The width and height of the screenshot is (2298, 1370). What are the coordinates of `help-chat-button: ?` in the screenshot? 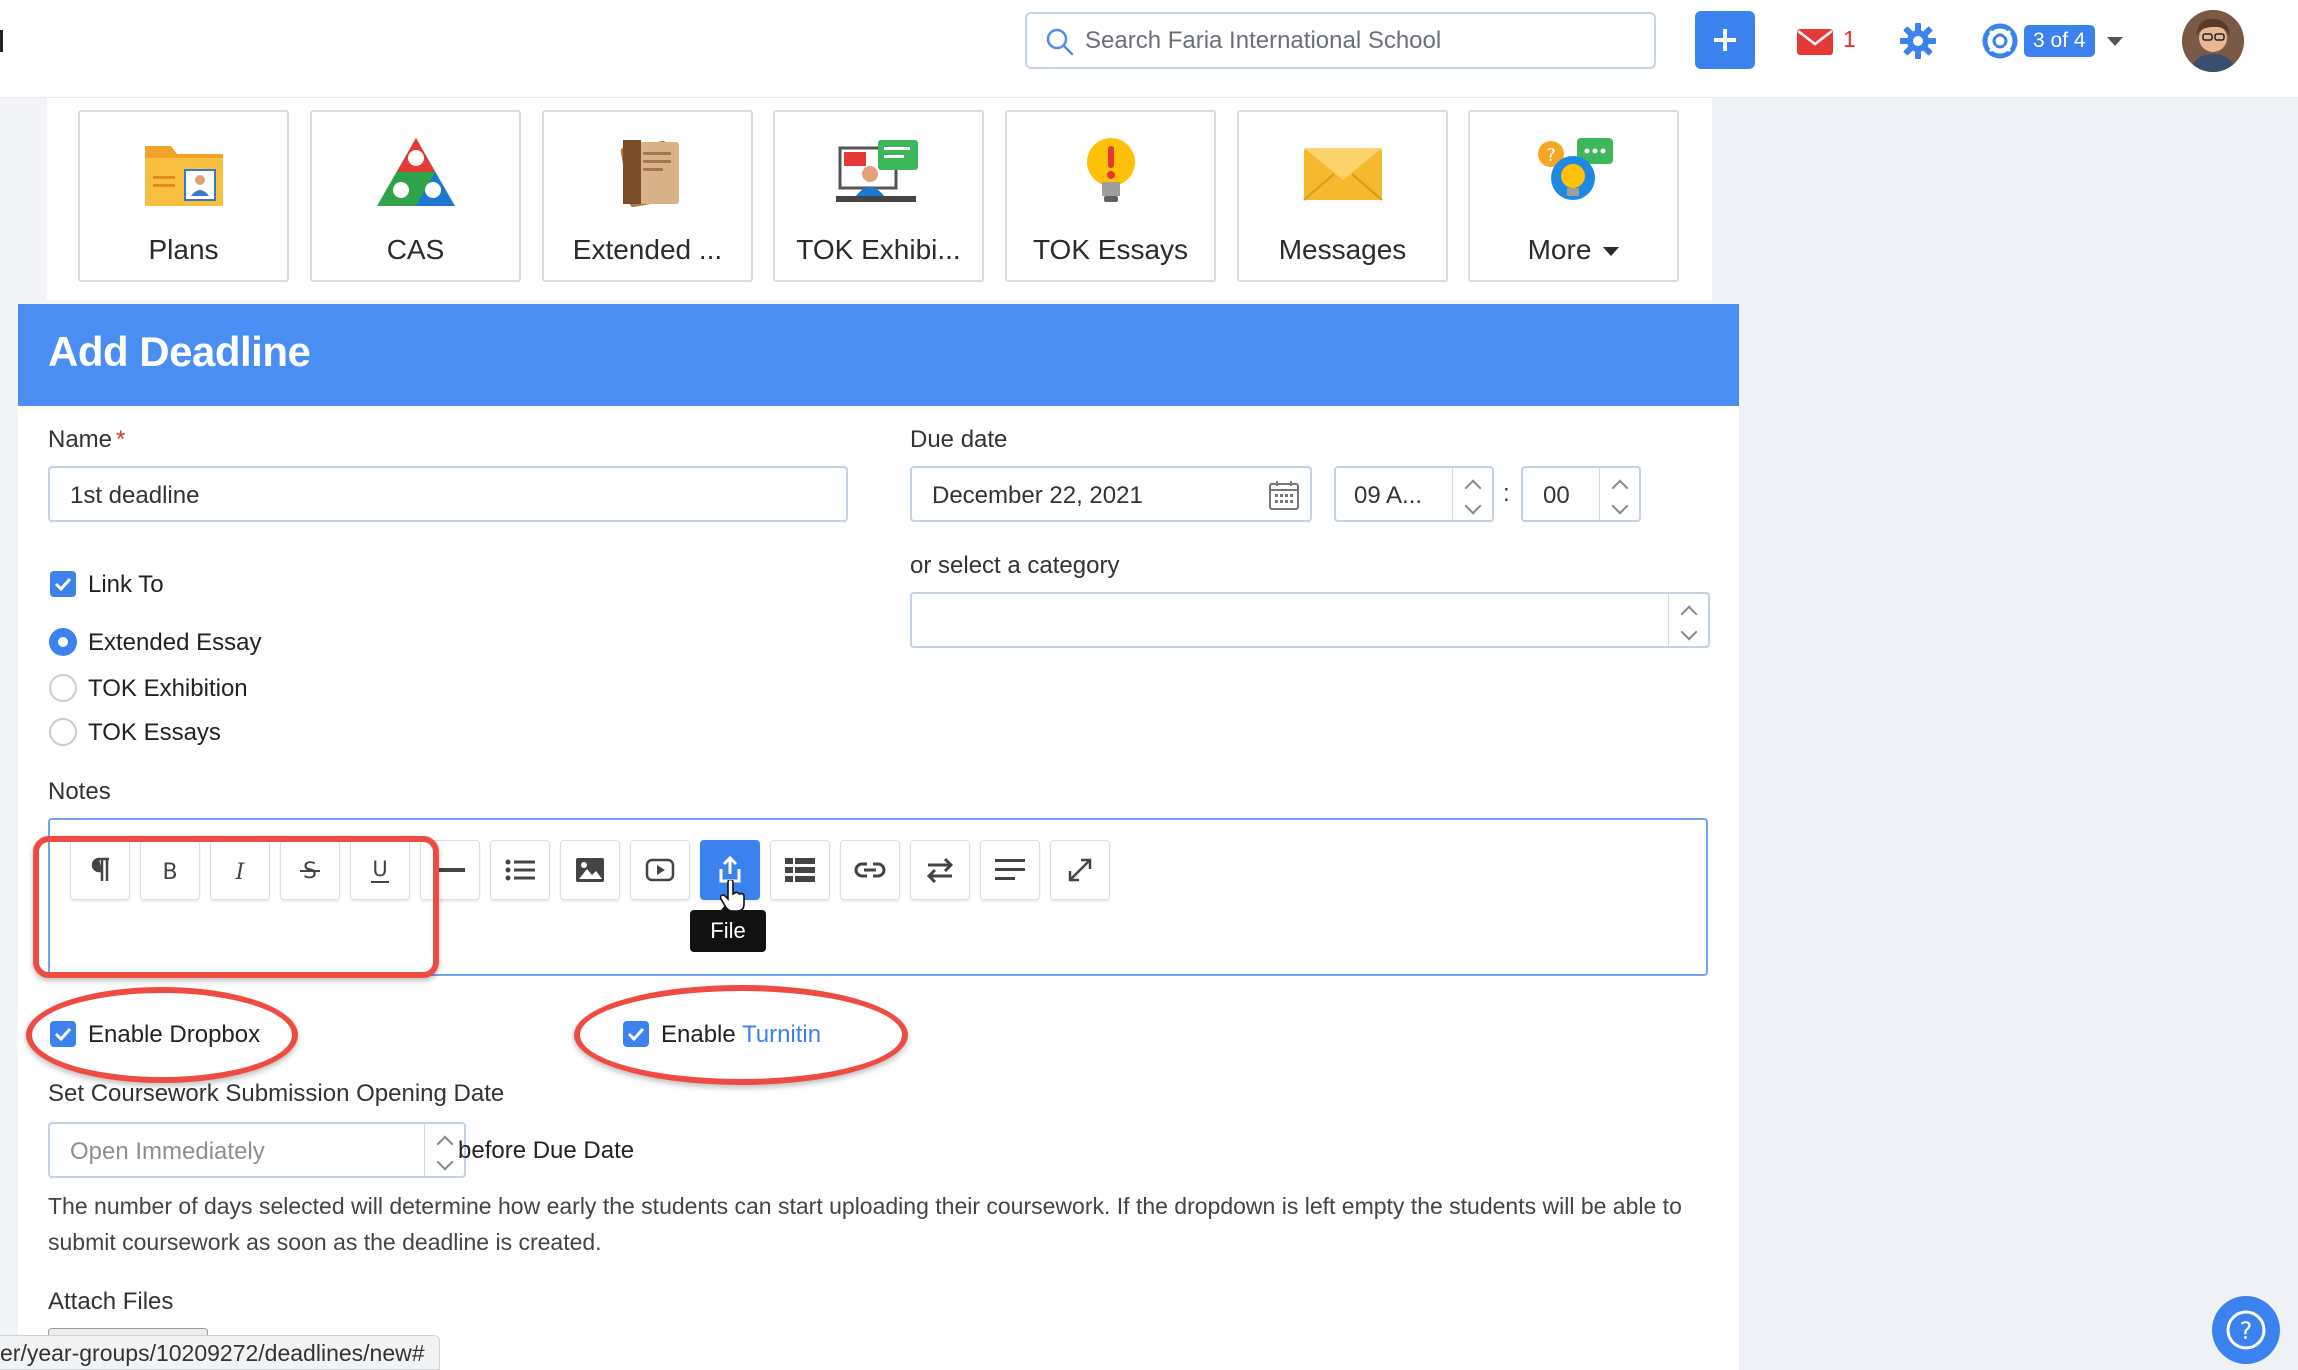 It's located at (2246, 1330).